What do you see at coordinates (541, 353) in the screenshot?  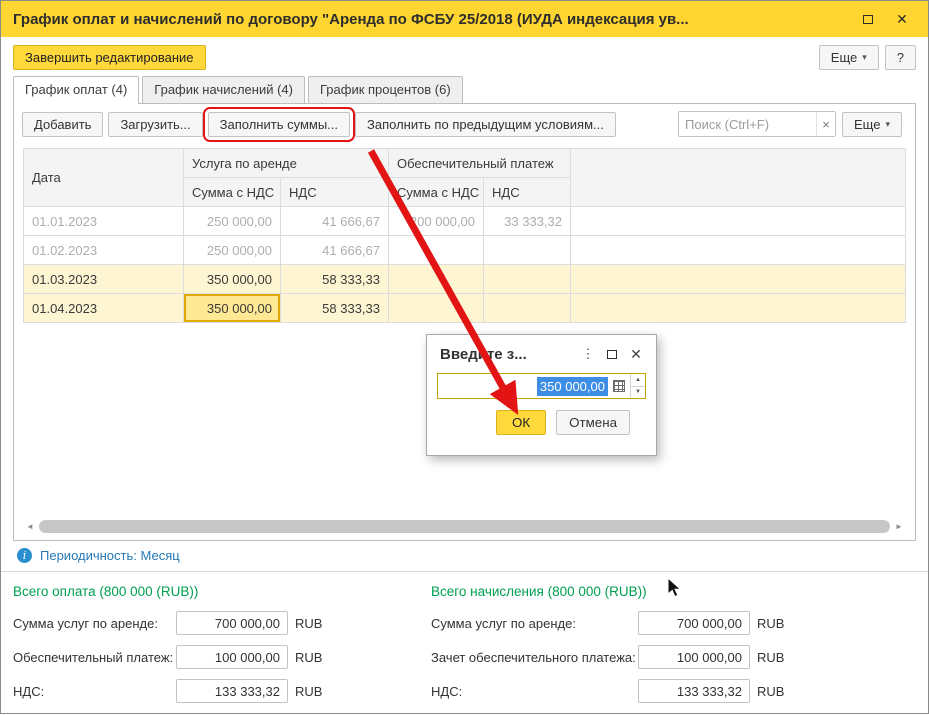 I see `dialog-titlebar: Введите з... ⋮ ✕` at bounding box center [541, 353].